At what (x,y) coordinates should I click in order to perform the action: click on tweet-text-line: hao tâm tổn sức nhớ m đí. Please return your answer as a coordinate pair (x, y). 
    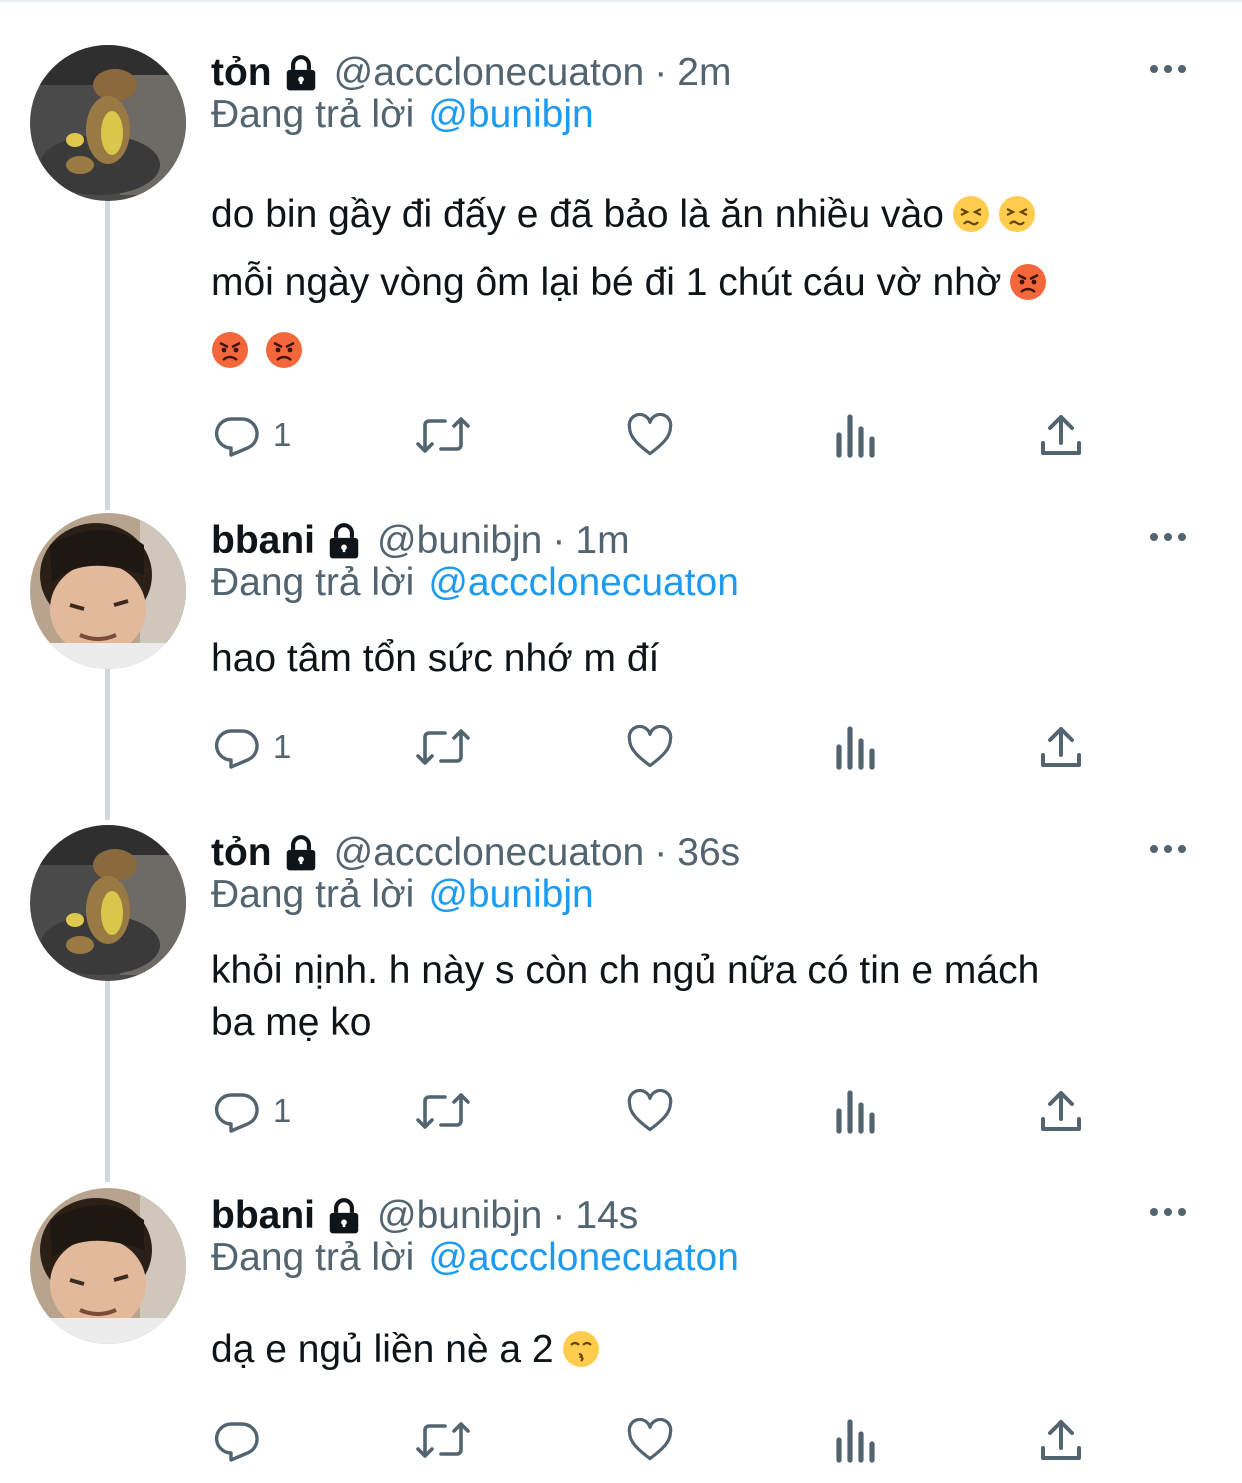
    Looking at the image, I should click on (435, 658).